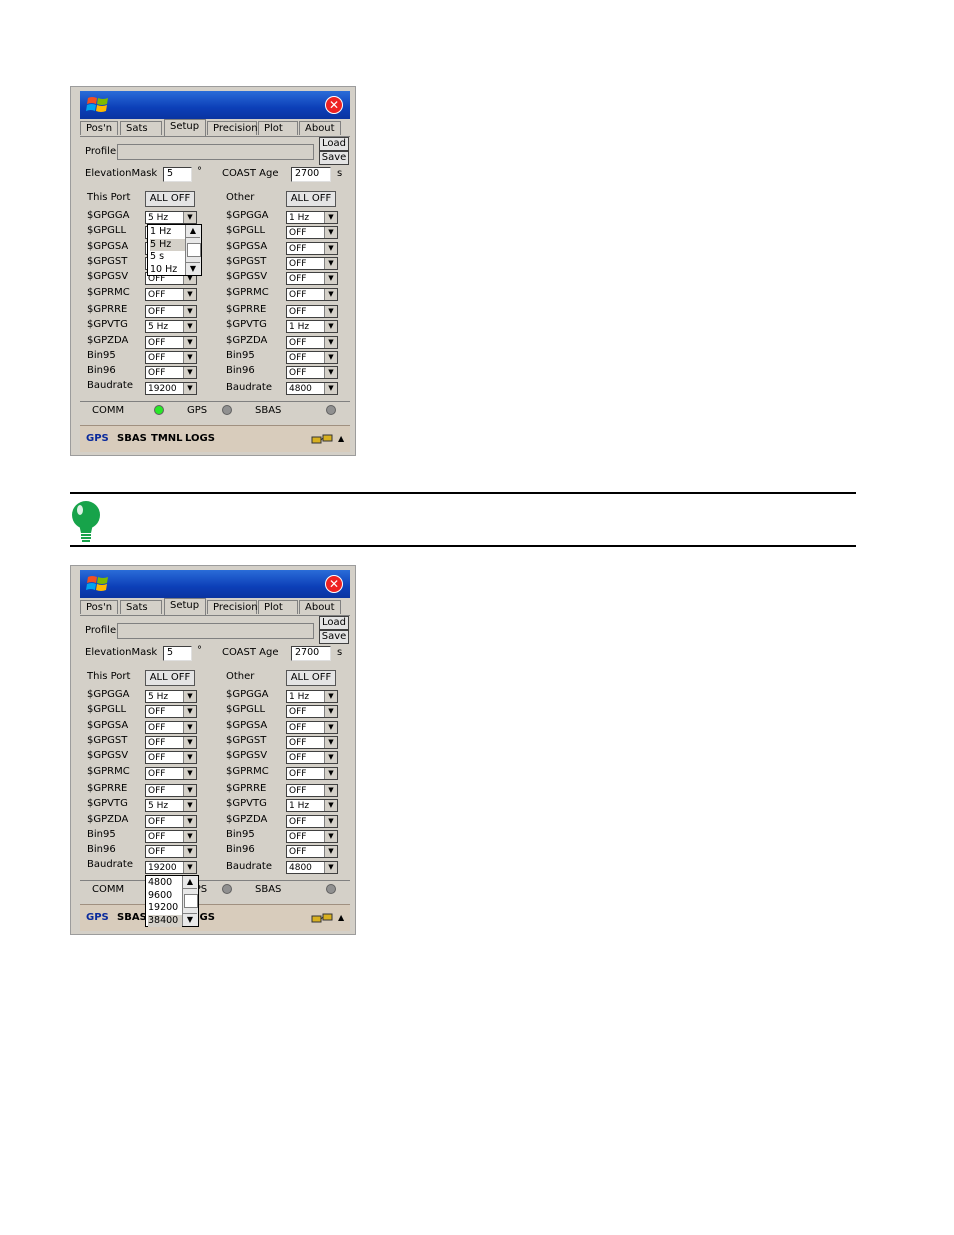 The height and width of the screenshot is (1235, 954). Describe the element at coordinates (312, 851) in the screenshot. I see `other-port-rate-select-bin96: OFF ▼` at that location.